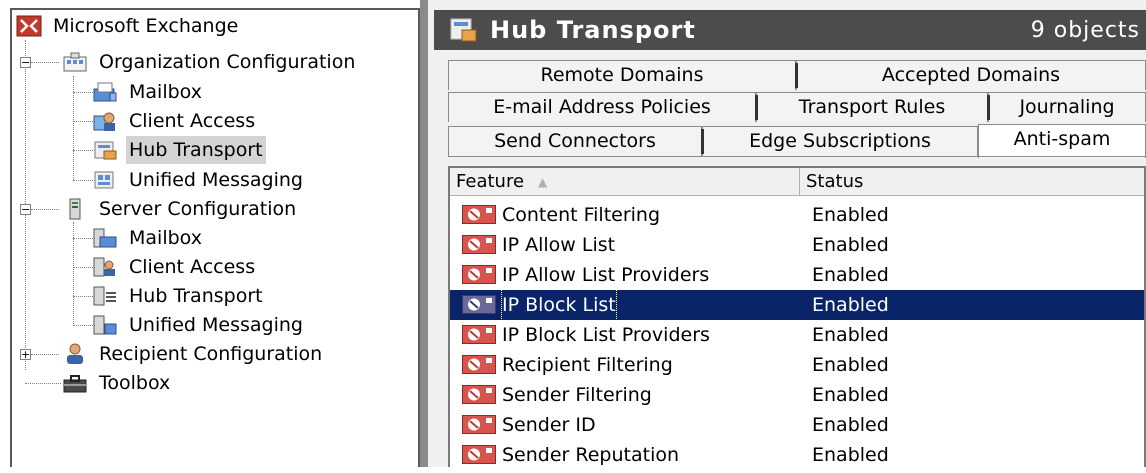  Describe the element at coordinates (210, 62) in the screenshot. I see `tree-item-organization-configuration: Organization Configuration` at that location.